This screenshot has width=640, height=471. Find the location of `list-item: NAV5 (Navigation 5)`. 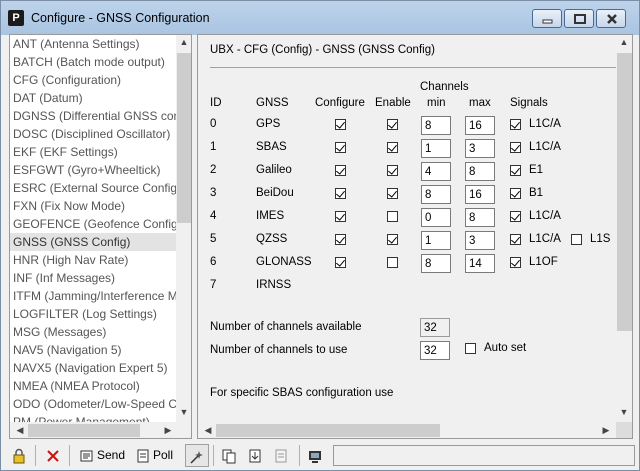

list-item: NAV5 (Navigation 5) is located at coordinates (93, 350).